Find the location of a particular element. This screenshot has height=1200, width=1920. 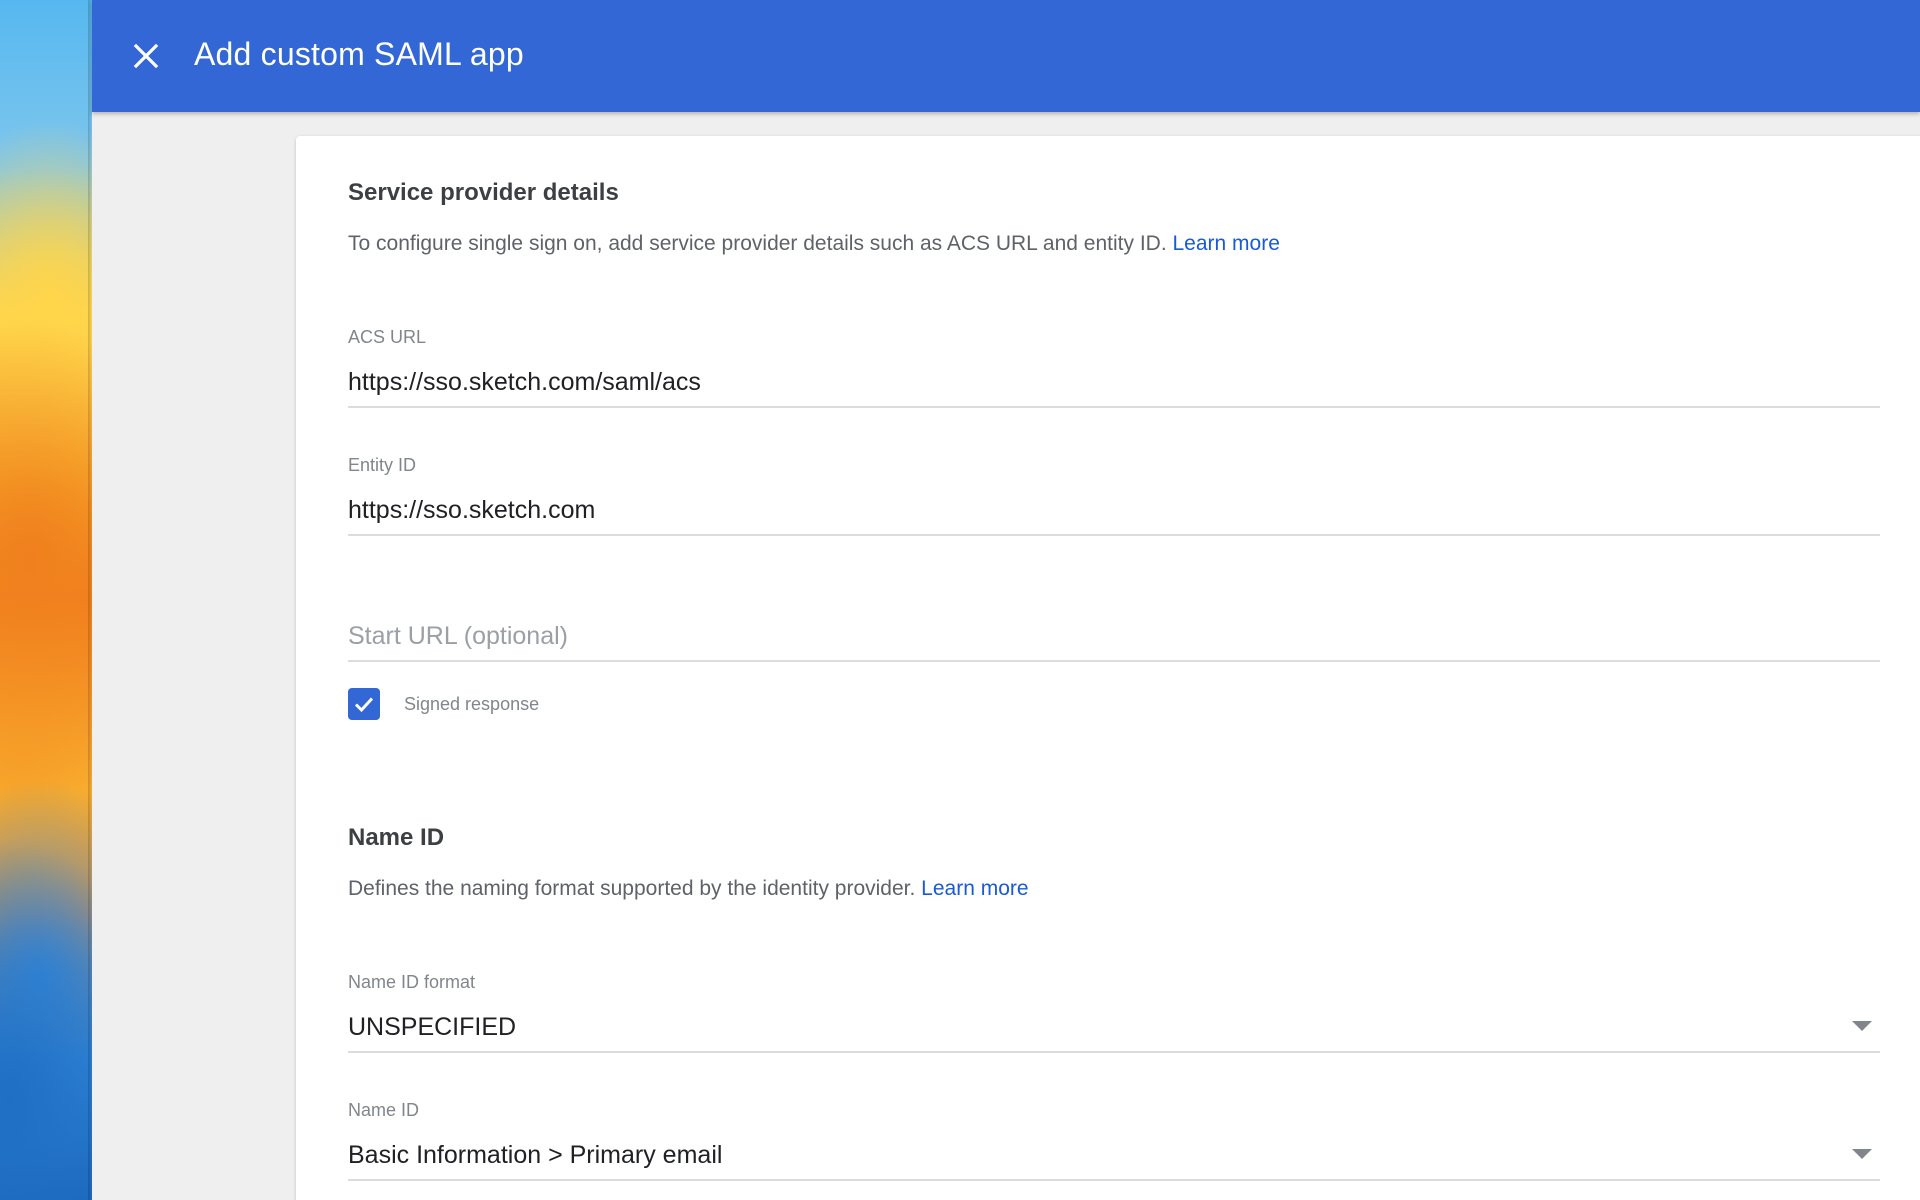

close-icon is located at coordinates (146, 56).